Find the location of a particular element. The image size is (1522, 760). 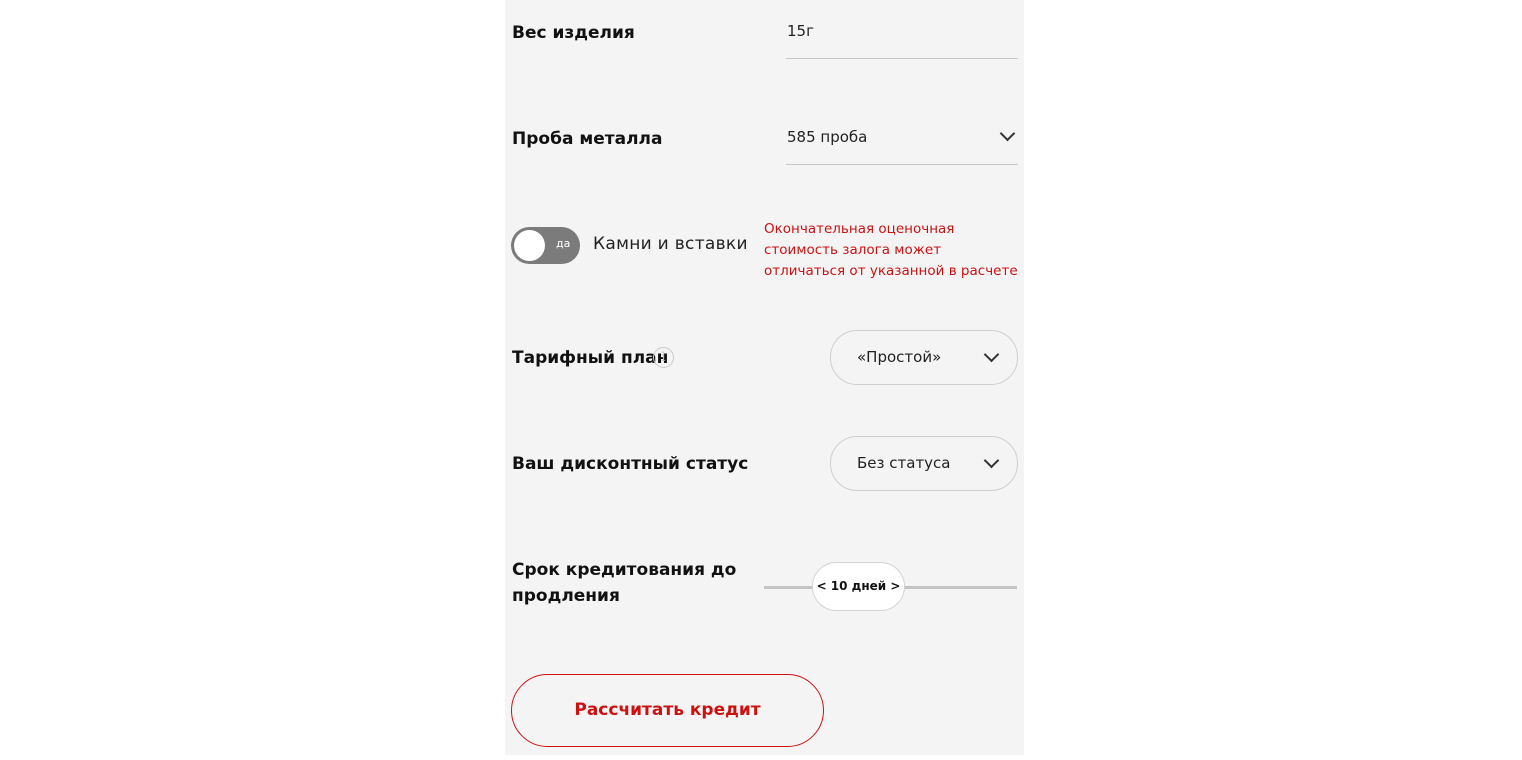

calculate-credit-button: Рассчитать кредит is located at coordinates (667, 710).